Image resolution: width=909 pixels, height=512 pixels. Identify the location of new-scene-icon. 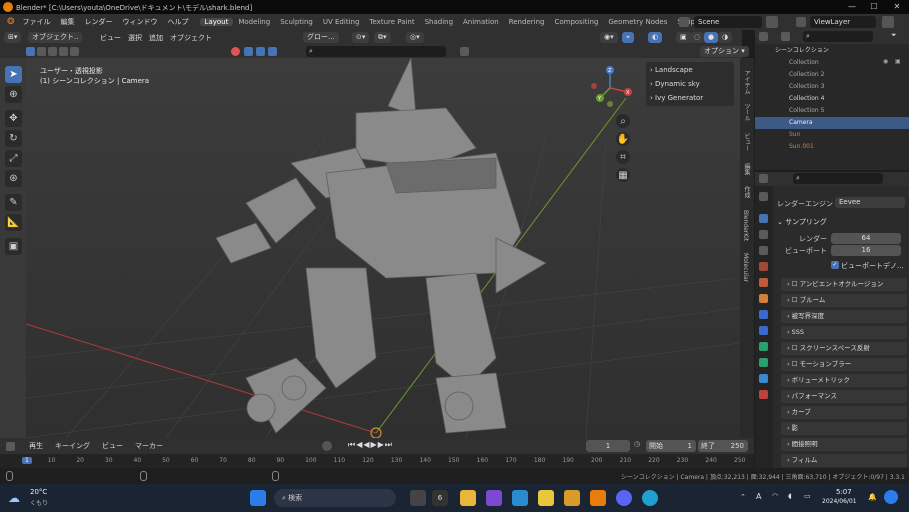
(772, 22).